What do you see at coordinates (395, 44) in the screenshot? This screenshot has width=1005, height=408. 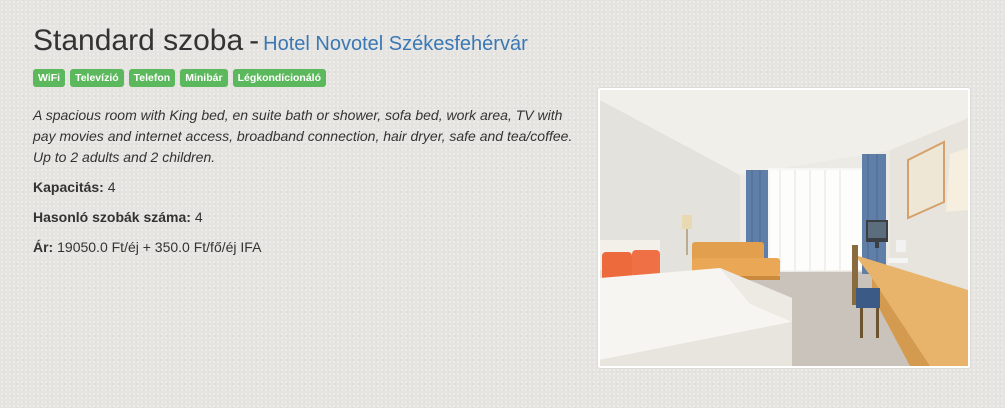 I see `hotel-link: Hotel Novotel Székesfehérvár` at bounding box center [395, 44].